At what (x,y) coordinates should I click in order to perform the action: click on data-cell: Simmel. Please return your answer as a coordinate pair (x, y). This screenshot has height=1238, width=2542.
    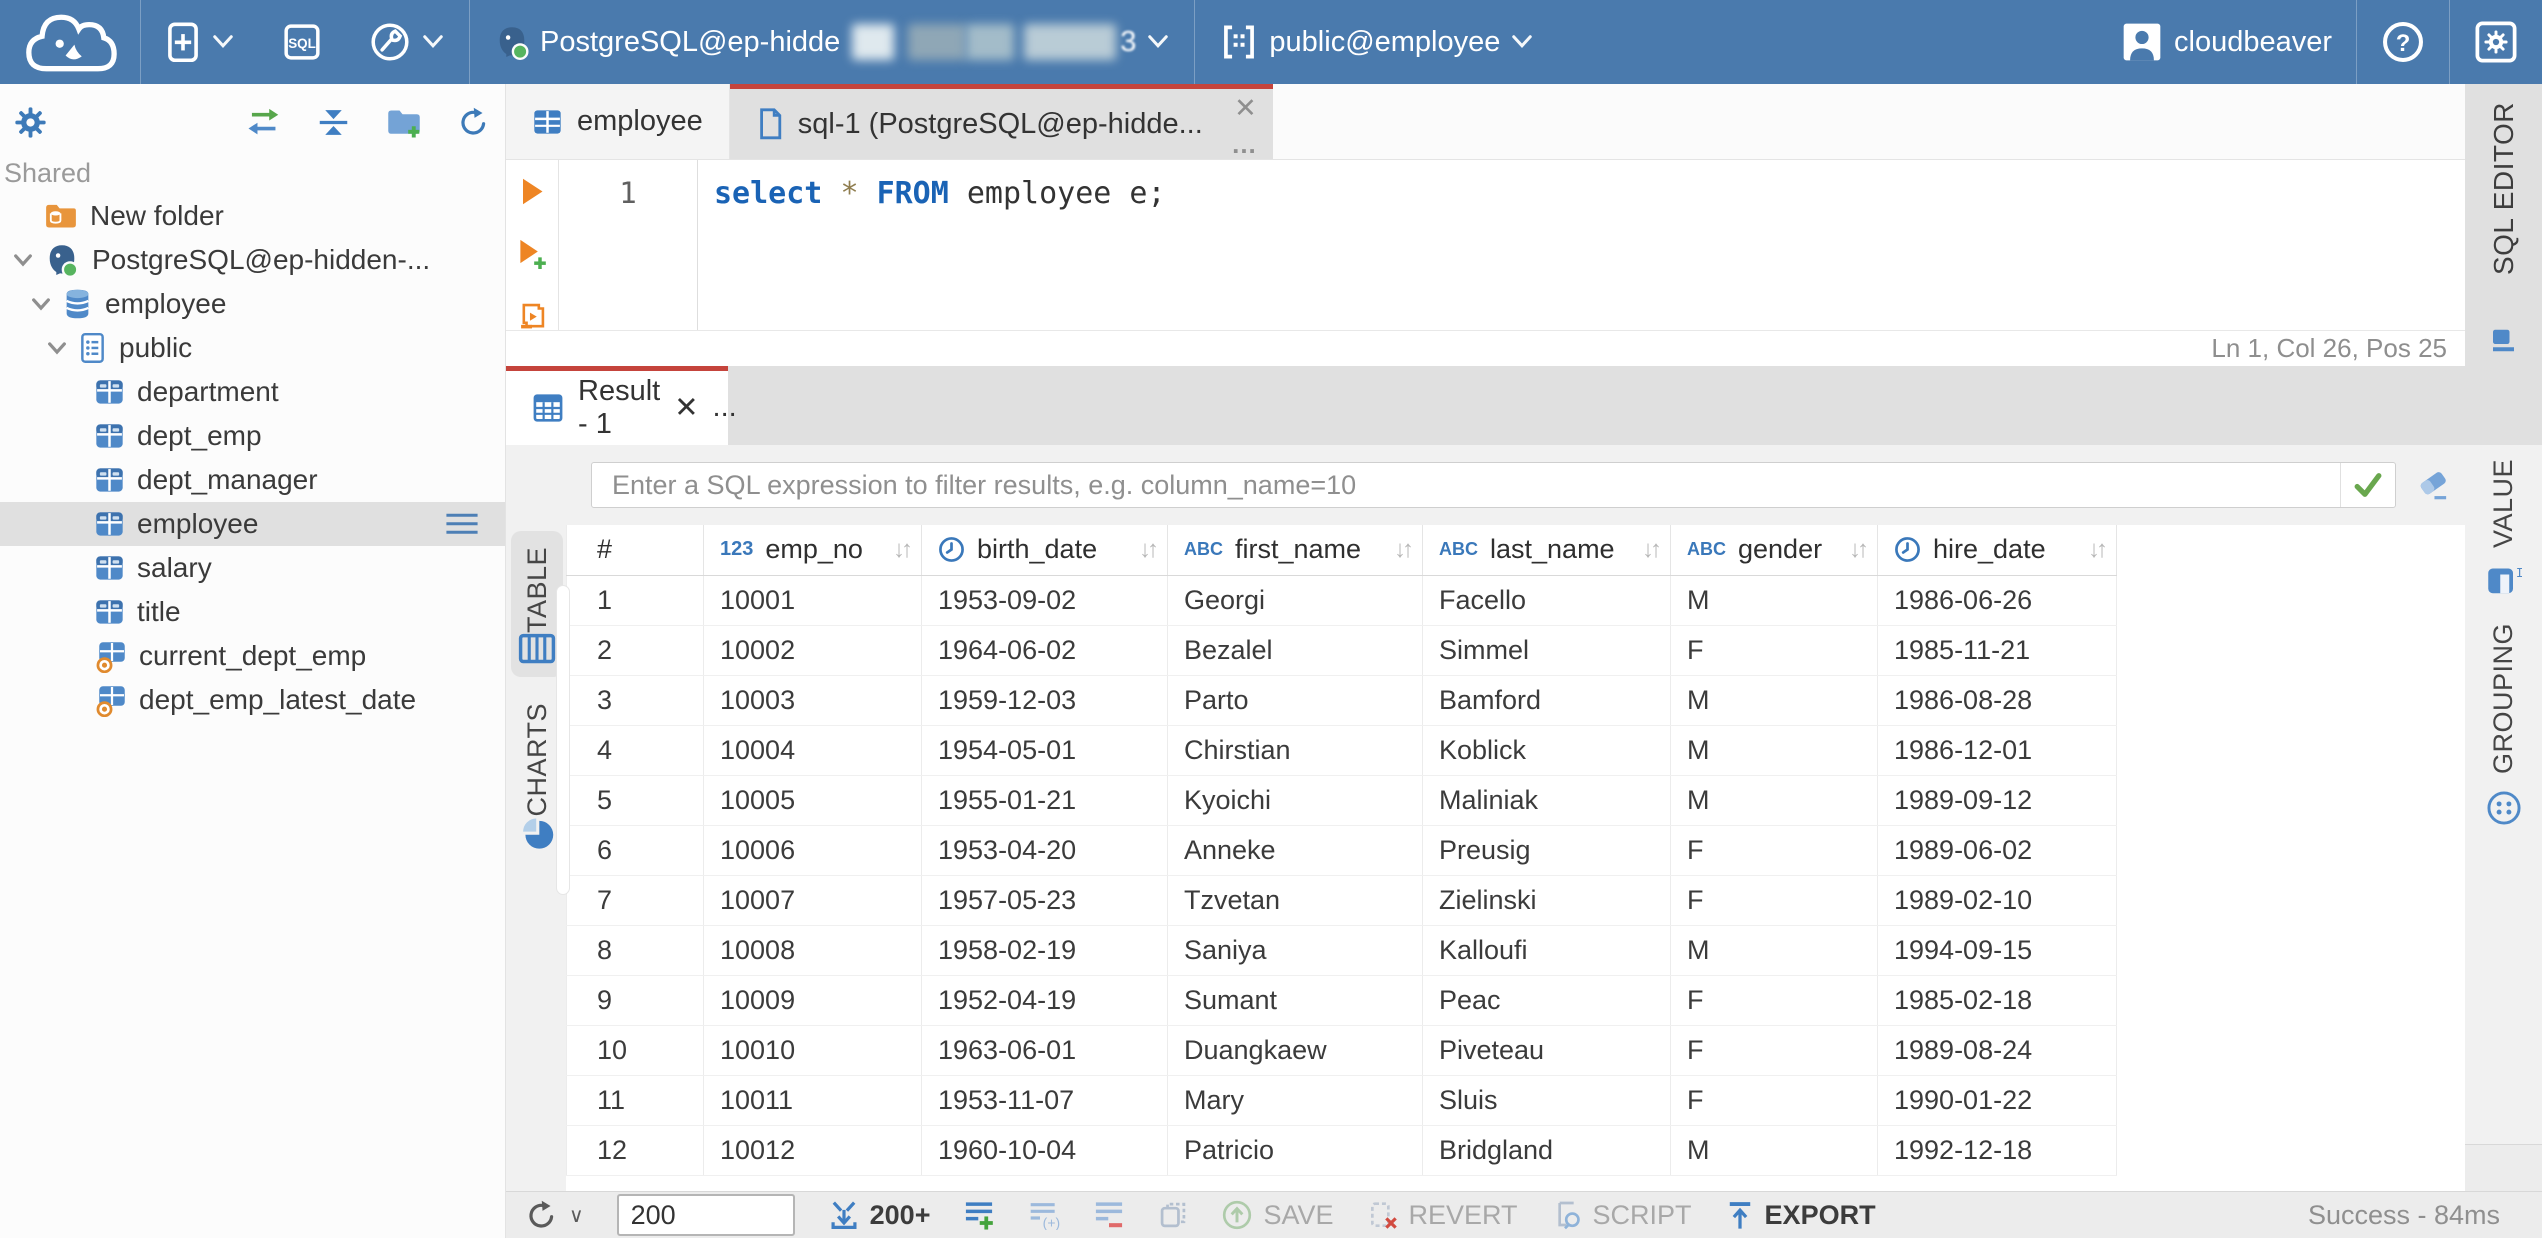
    Looking at the image, I should click on (1546, 650).